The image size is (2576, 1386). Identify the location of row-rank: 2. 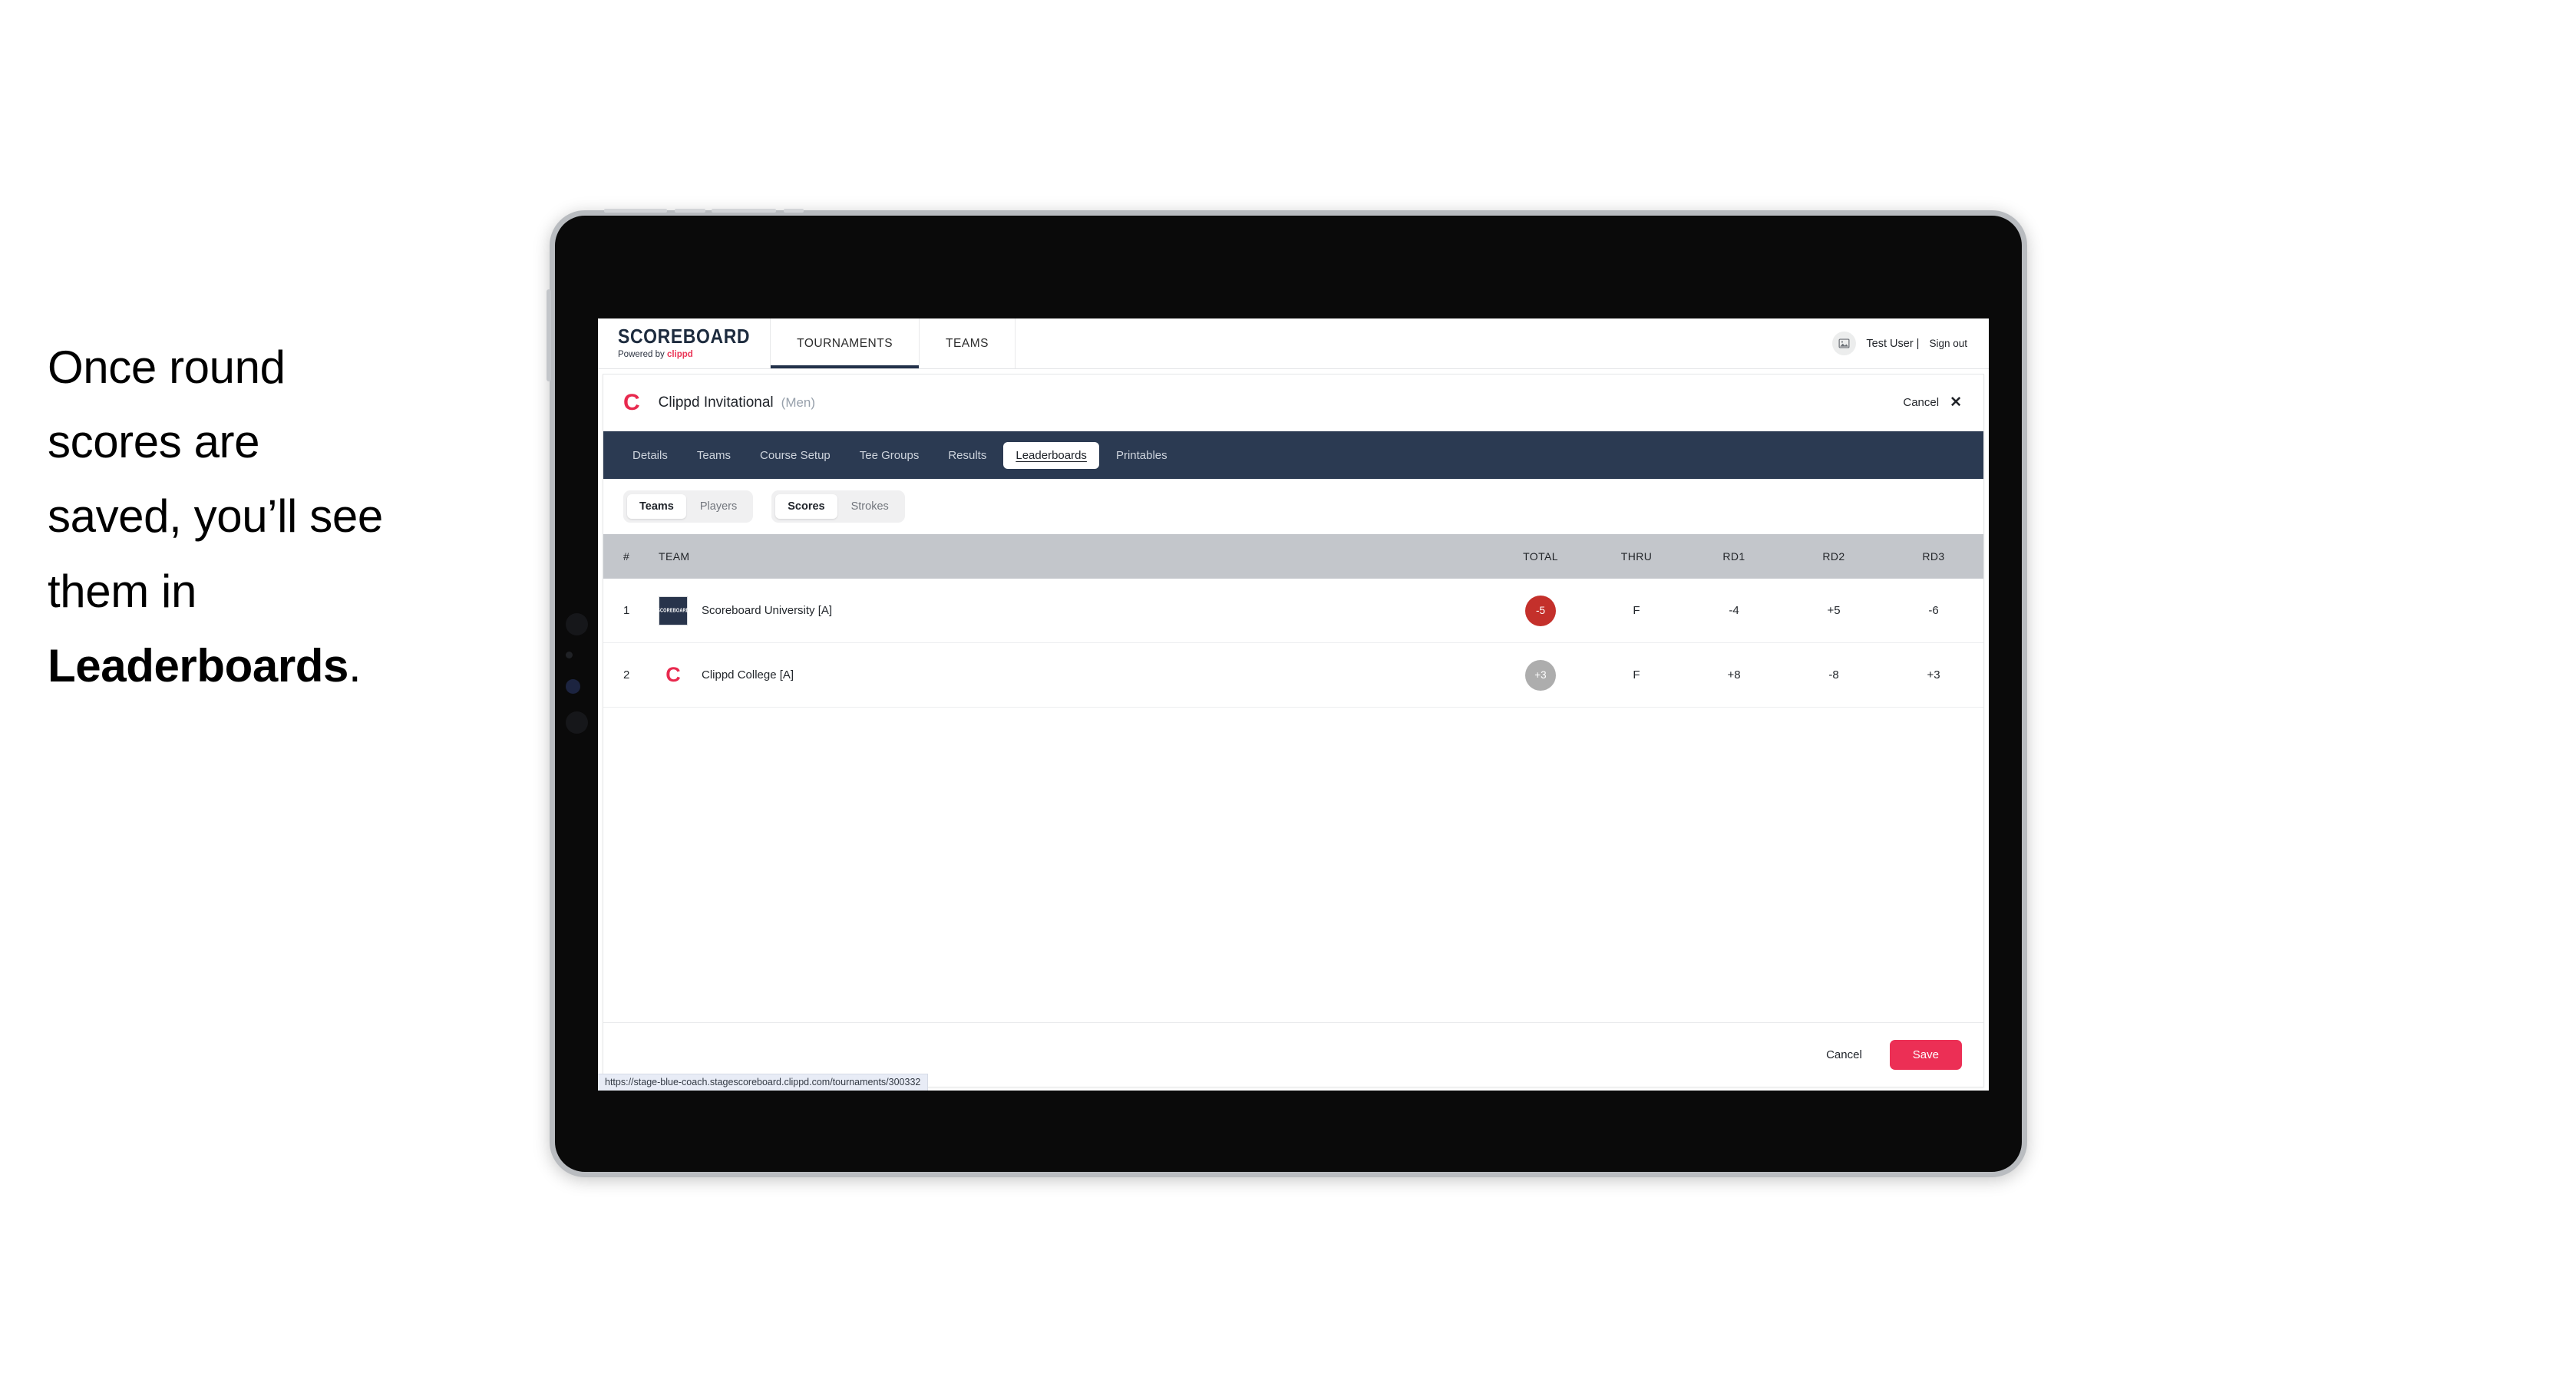
(626, 674).